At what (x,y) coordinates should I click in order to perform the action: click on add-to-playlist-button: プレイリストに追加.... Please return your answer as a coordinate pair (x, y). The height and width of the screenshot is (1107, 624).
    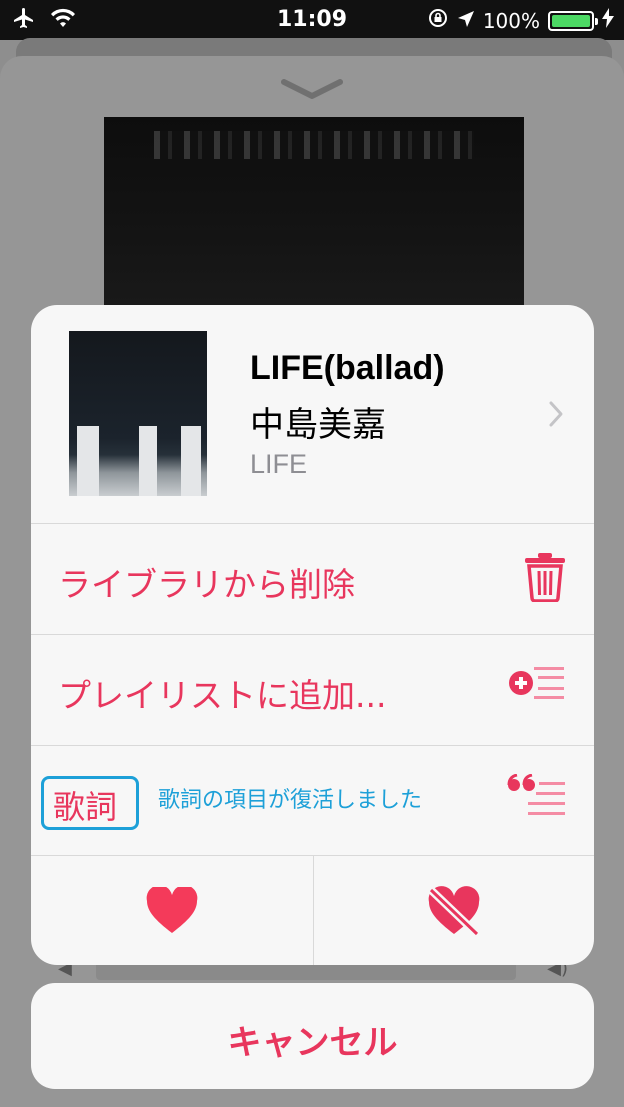
    Looking at the image, I should click on (312, 689).